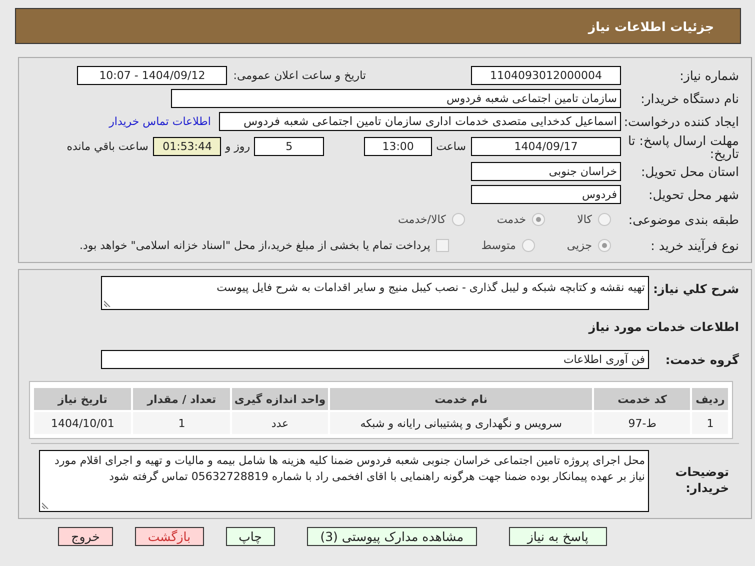 The width and height of the screenshot is (755, 566). Describe the element at coordinates (181, 399) in the screenshot. I see `column-header: تعداد / مقدار` at that location.